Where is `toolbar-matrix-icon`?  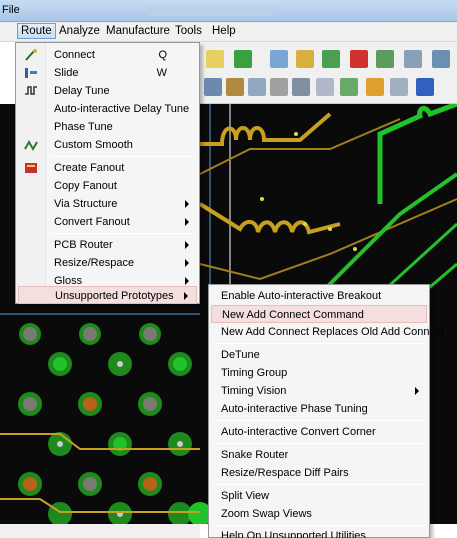 toolbar-matrix-icon is located at coordinates (441, 59).